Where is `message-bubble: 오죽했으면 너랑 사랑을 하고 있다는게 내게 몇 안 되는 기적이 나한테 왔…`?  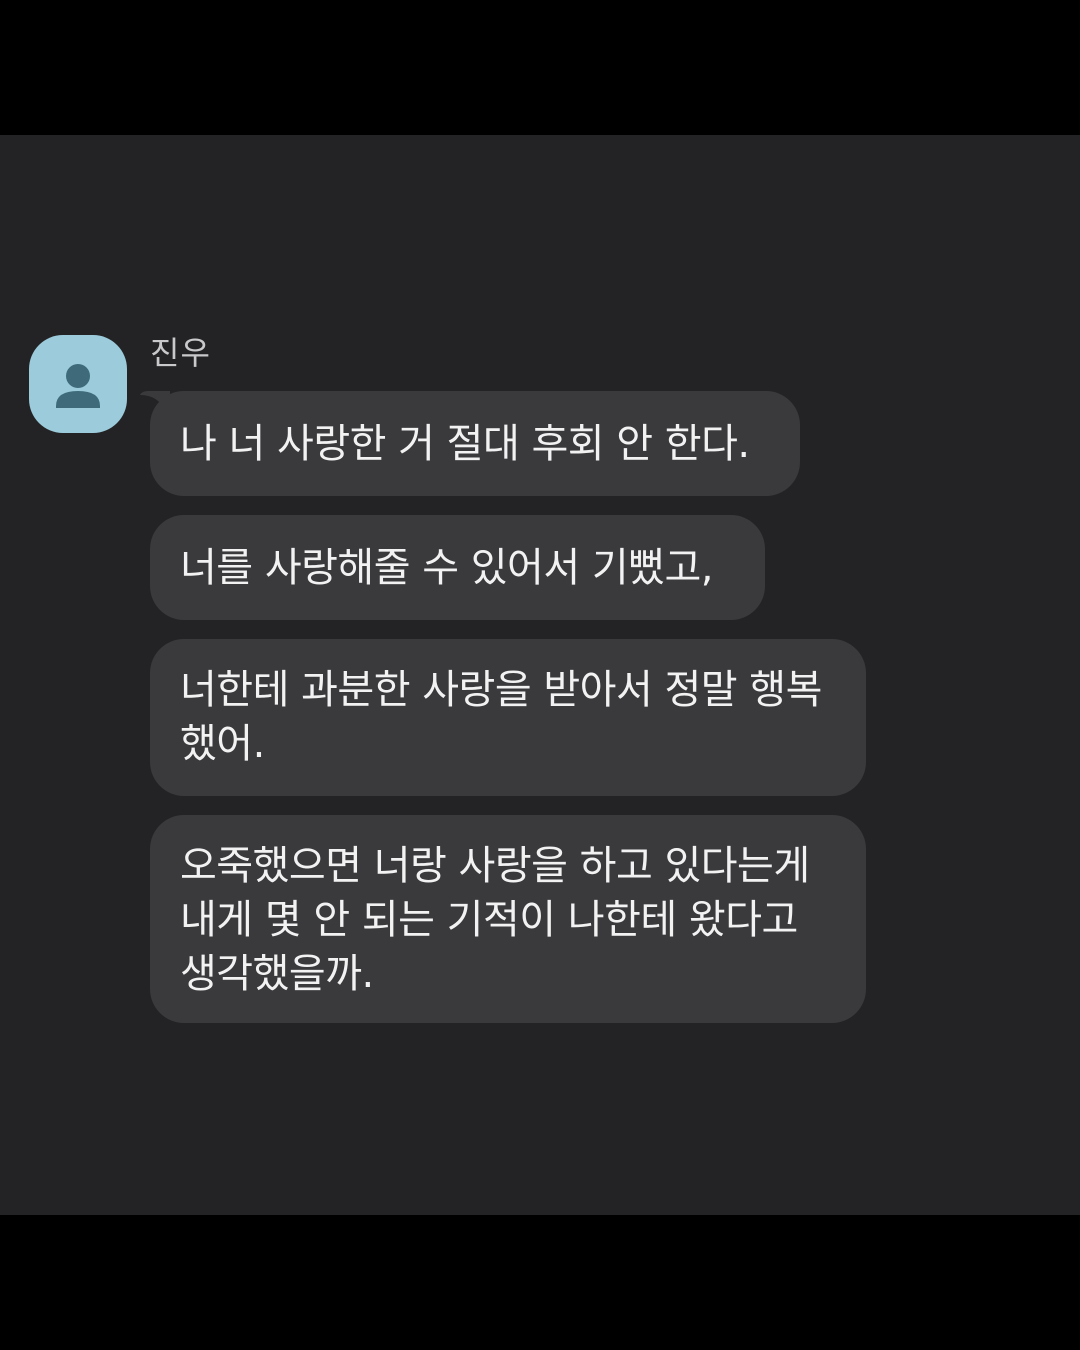
message-bubble: 오죽했으면 너랑 사랑을 하고 있다는게 내게 몇 안 되는 기적이 나한테 왔… is located at coordinates (508, 919).